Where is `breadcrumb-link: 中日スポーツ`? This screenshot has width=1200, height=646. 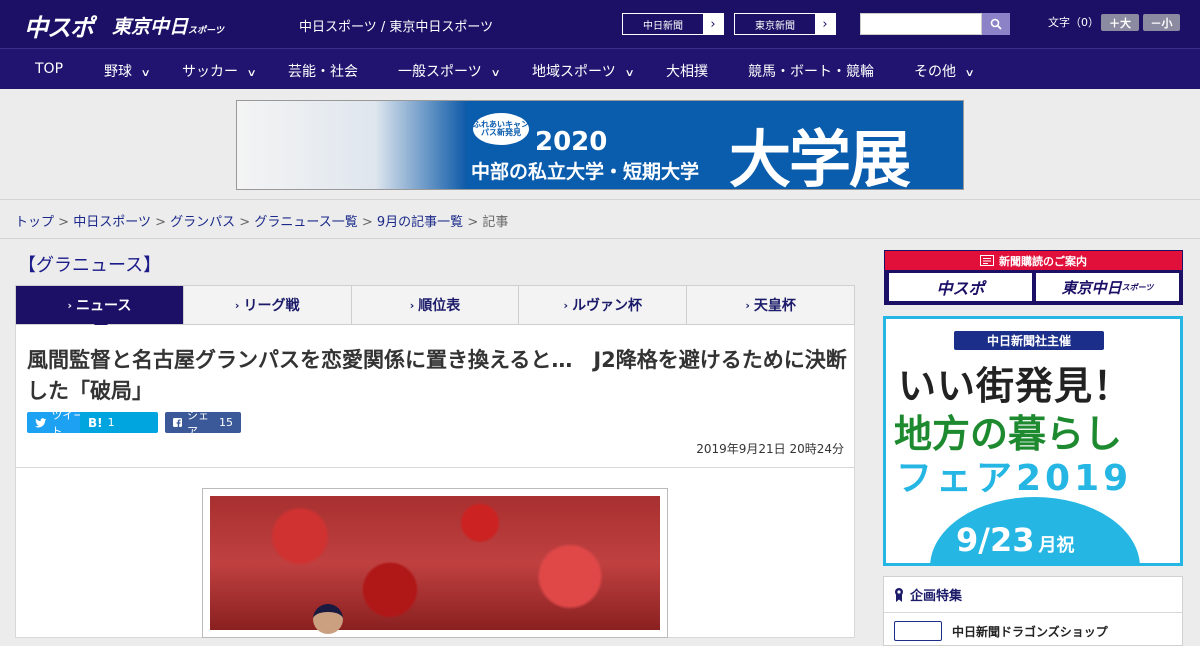 breadcrumb-link: 中日スポーツ is located at coordinates (112, 222).